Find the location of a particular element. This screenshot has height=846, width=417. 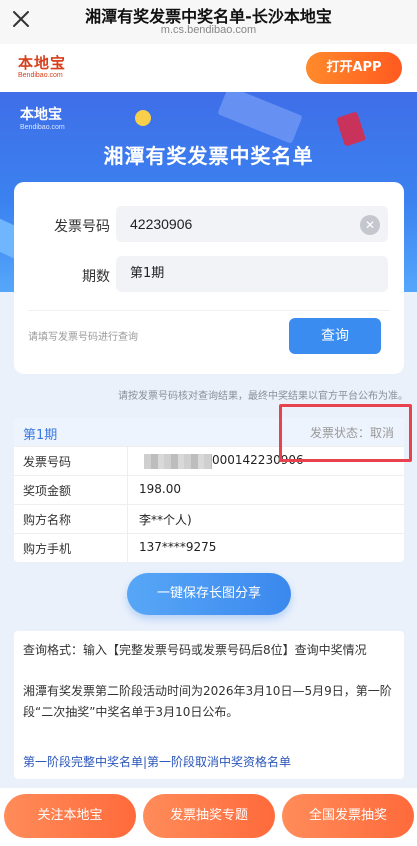

row-key: 购方手机 is located at coordinates (47, 549).